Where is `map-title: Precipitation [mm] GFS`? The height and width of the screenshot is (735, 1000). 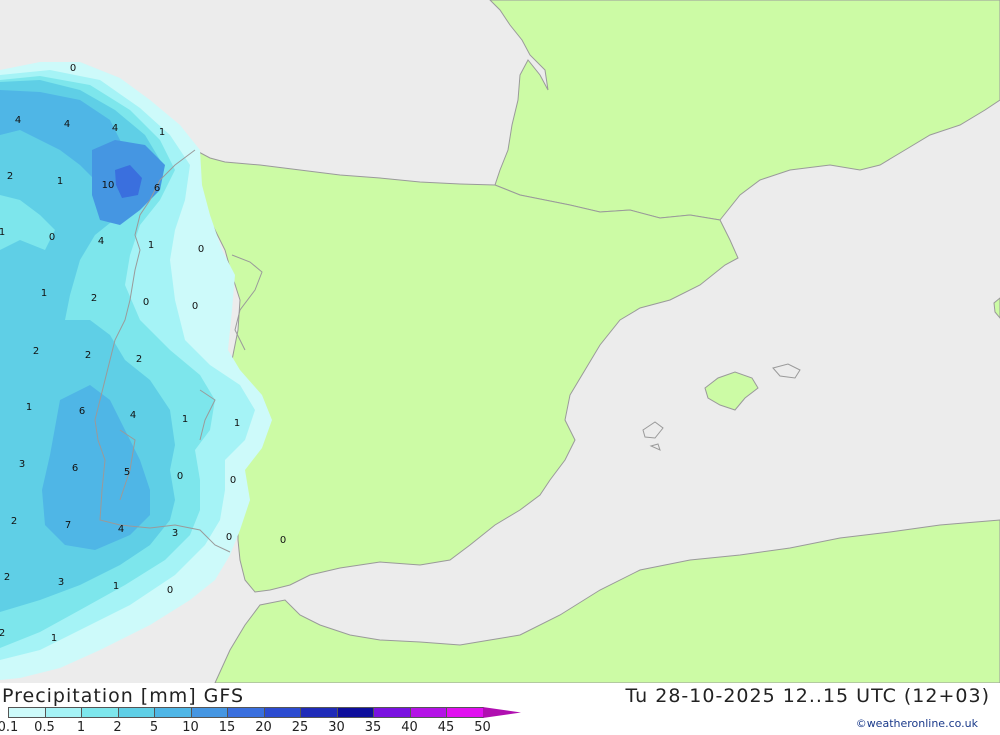
map-title: Precipitation [mm] GFS is located at coordinates (123, 696).